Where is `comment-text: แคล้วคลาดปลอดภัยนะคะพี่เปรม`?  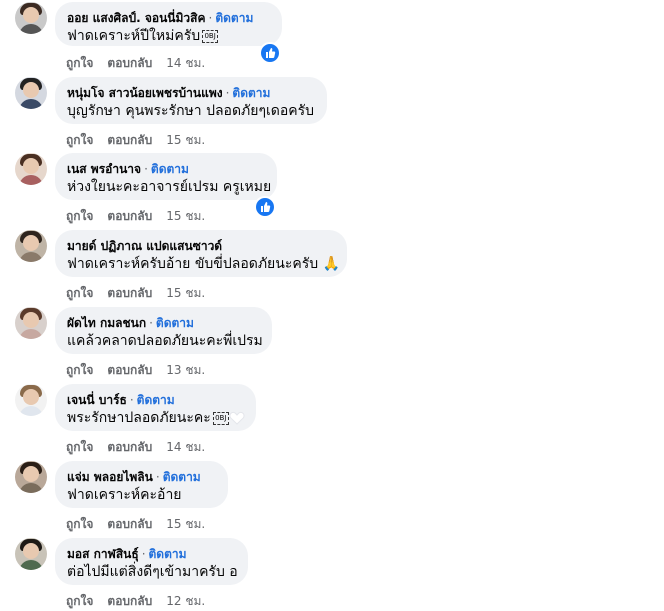
comment-text: แคล้วคลาดปลอดภัยนะคะพี่เปรม is located at coordinates (165, 341).